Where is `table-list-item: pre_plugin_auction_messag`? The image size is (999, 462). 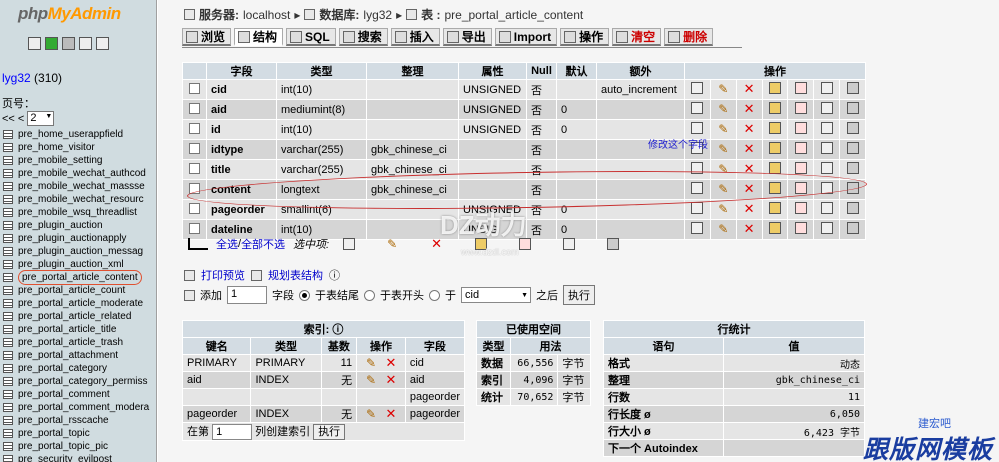 table-list-item: pre_plugin_auction_messag is located at coordinates (76, 251).